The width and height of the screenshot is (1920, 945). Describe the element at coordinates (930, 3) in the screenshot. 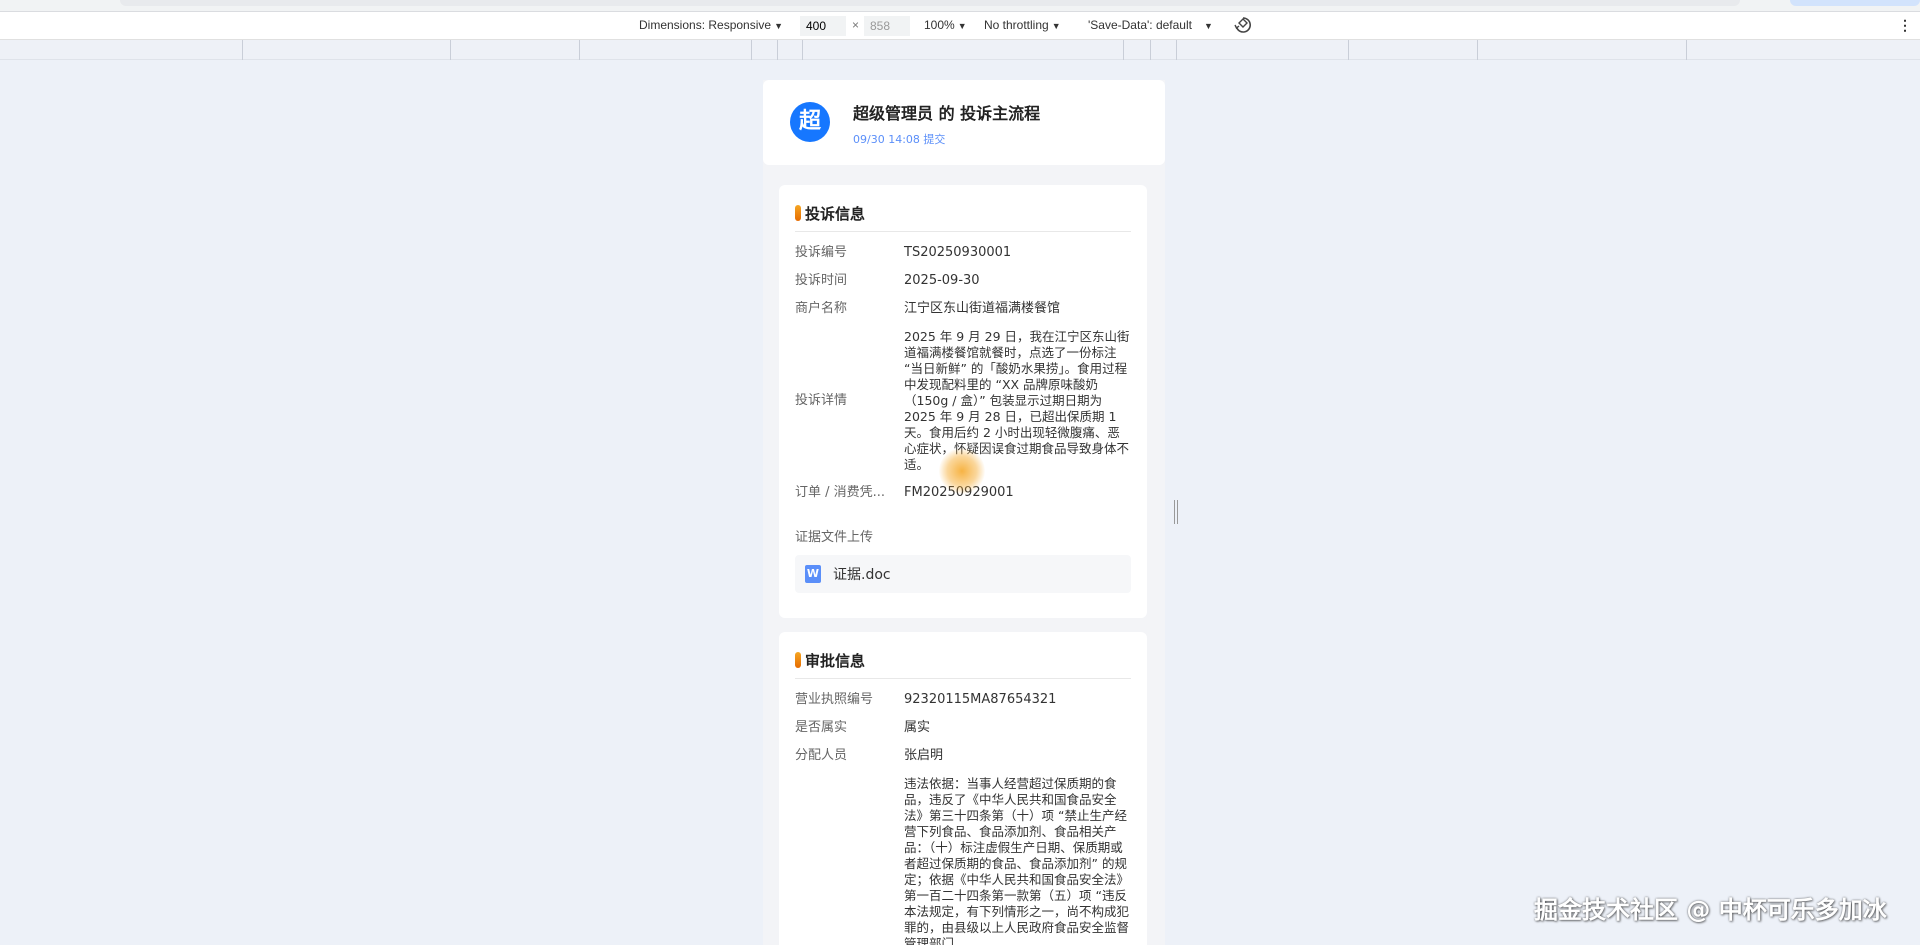

I see `address-bar` at that location.